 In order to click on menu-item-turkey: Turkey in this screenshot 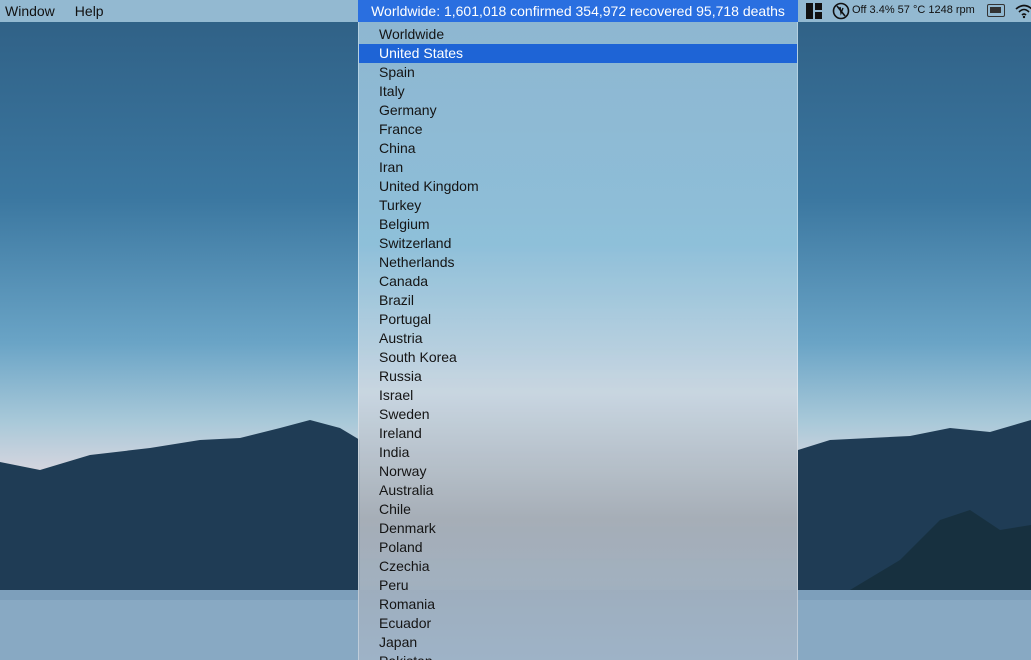, I will do `click(578, 205)`.